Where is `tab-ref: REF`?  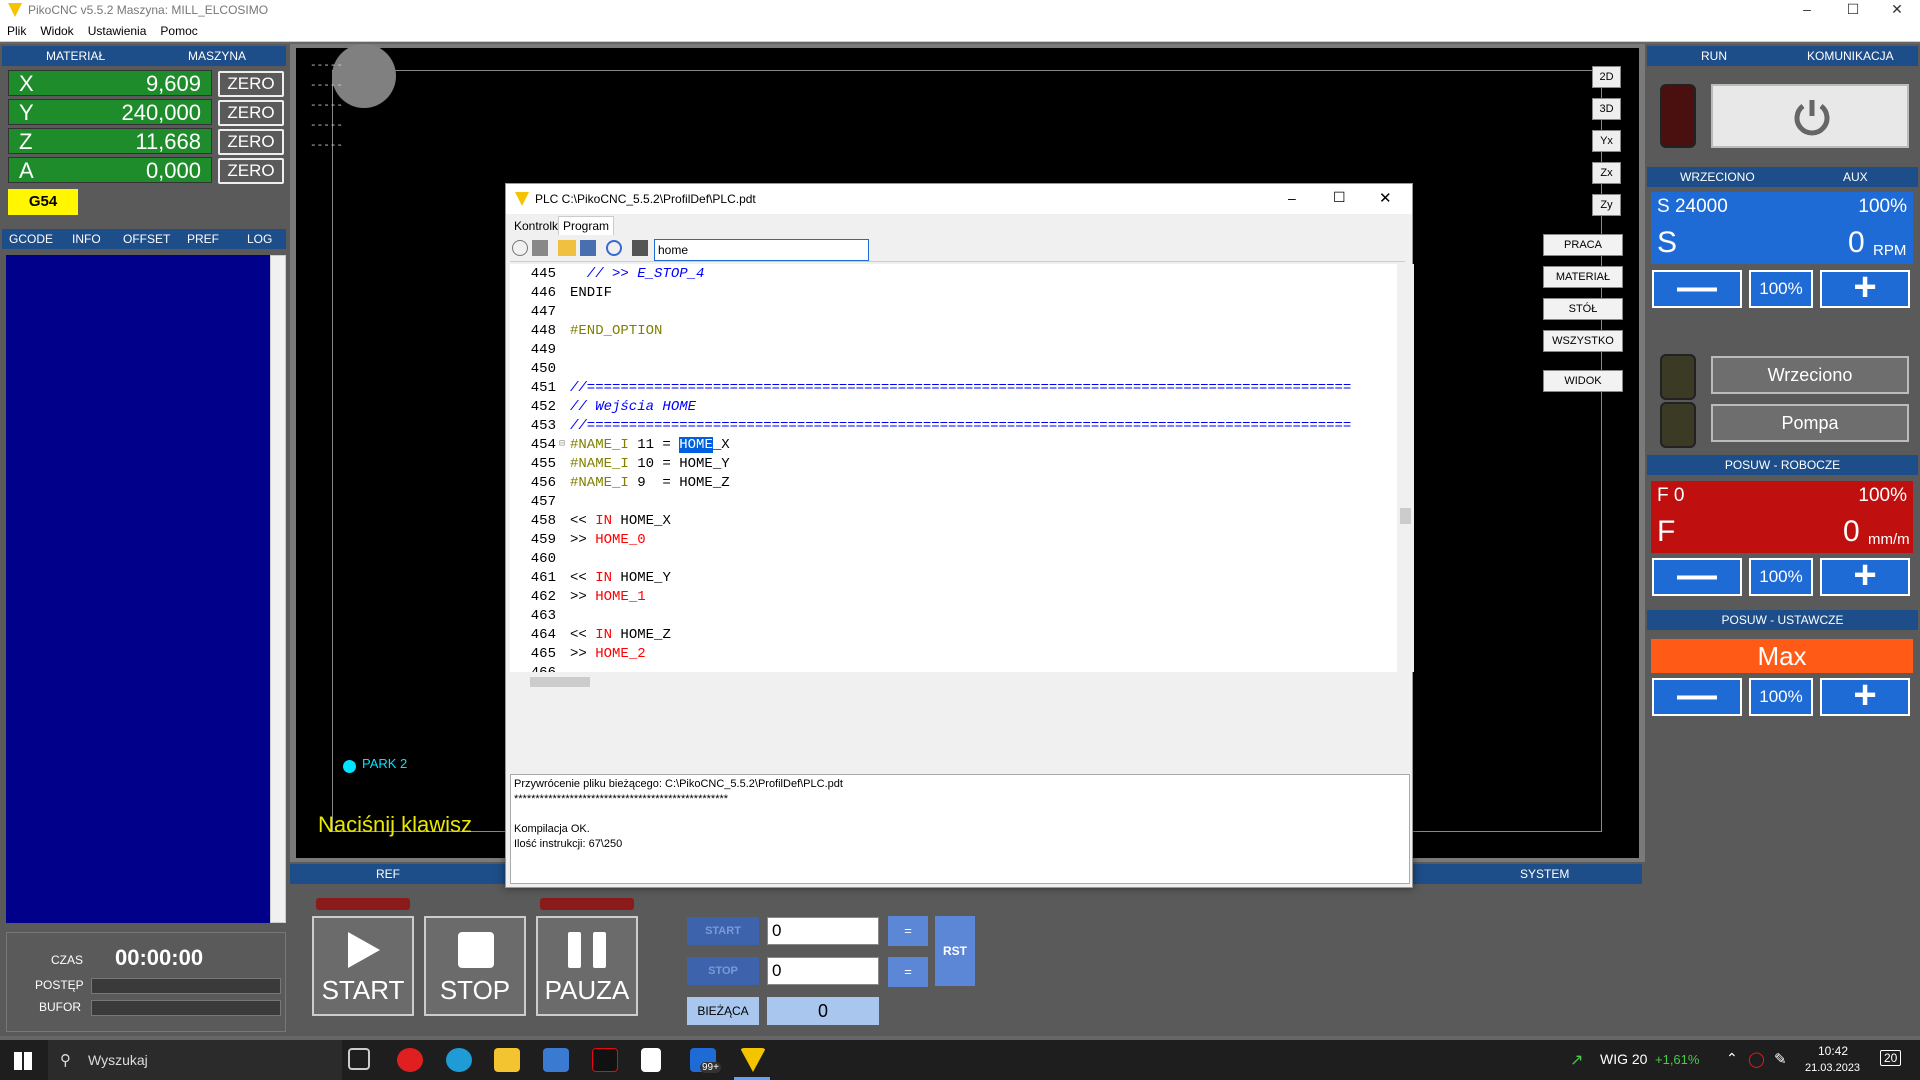
tab-ref: REF is located at coordinates (388, 874).